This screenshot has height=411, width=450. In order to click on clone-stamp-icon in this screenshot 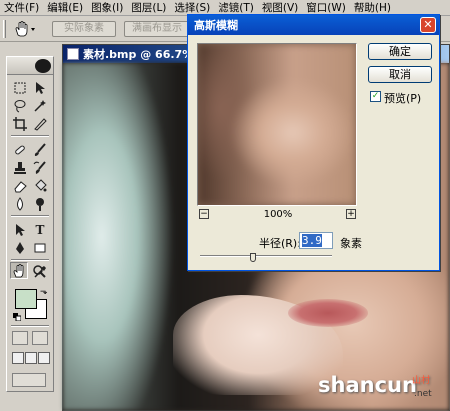, I will do `click(20, 167)`.